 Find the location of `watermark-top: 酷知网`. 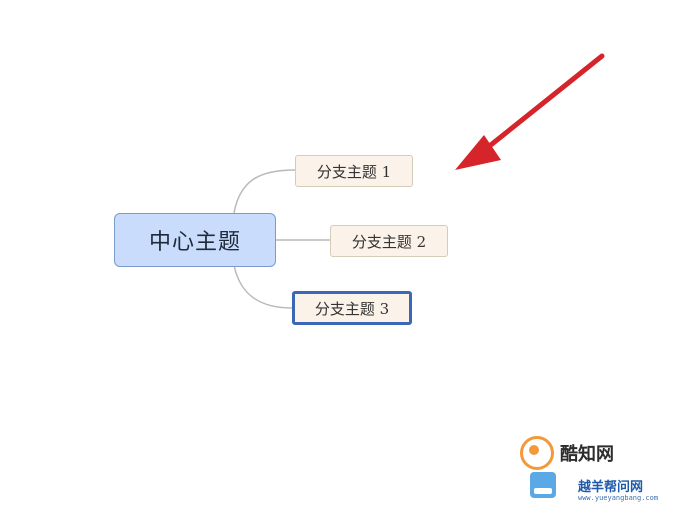

watermark-top: 酷知网 is located at coordinates (600, 453).